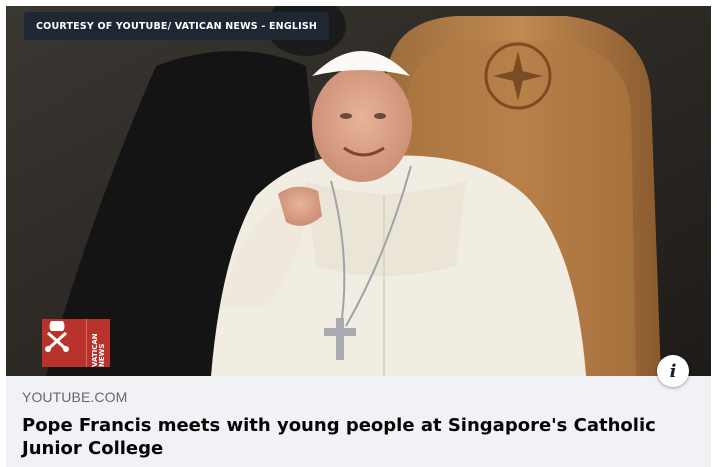  What do you see at coordinates (64, 343) in the screenshot?
I see `vatican-keys-icon` at bounding box center [64, 343].